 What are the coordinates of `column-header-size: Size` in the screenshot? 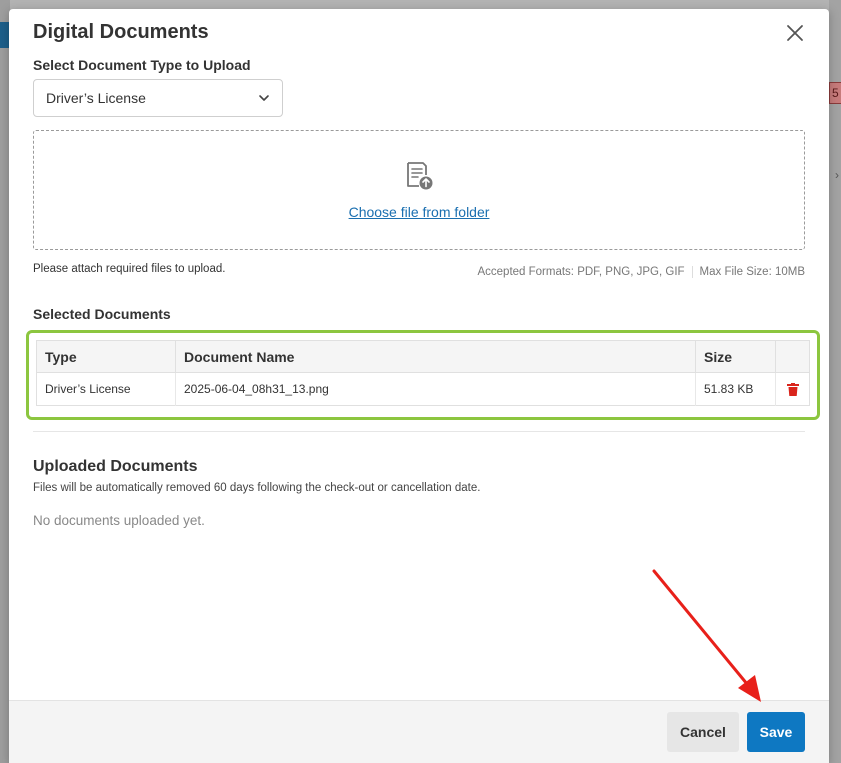 It's located at (735, 356).